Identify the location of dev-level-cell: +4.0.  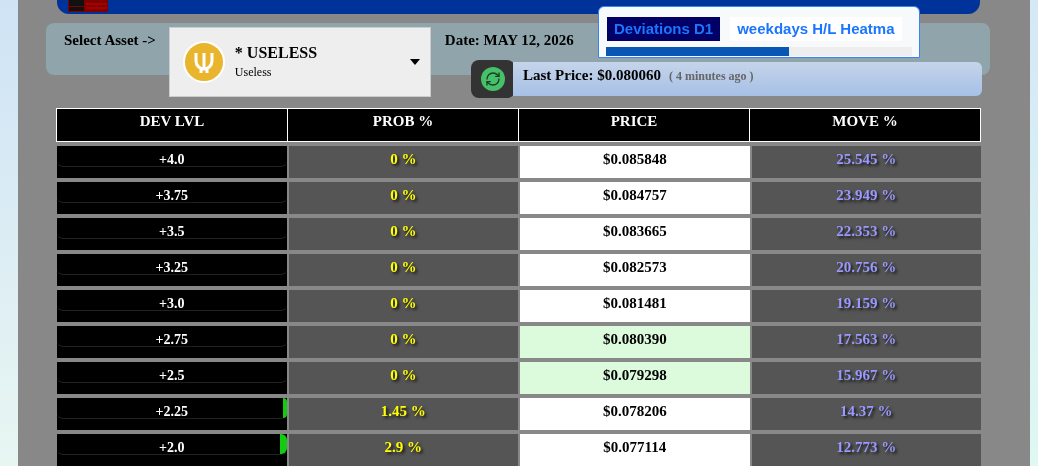
(172, 162).